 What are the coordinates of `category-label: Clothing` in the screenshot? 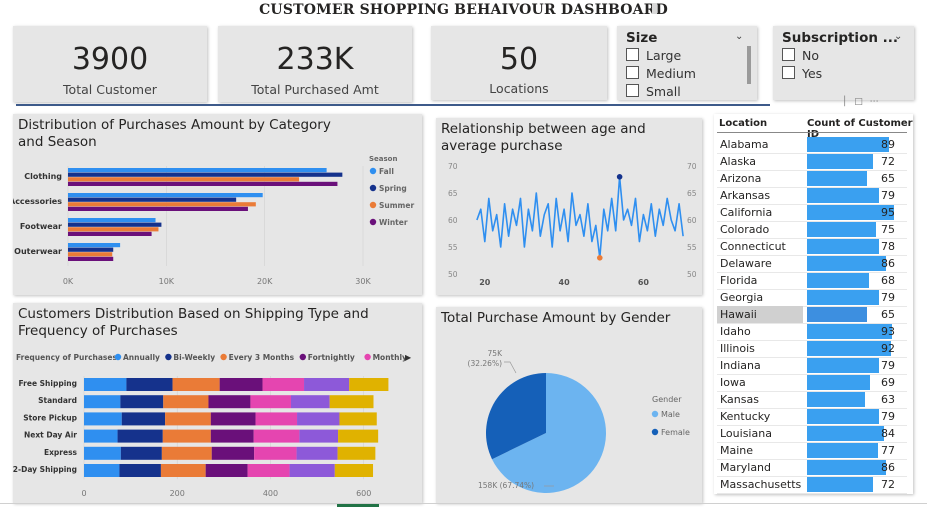 It's located at (43, 176).